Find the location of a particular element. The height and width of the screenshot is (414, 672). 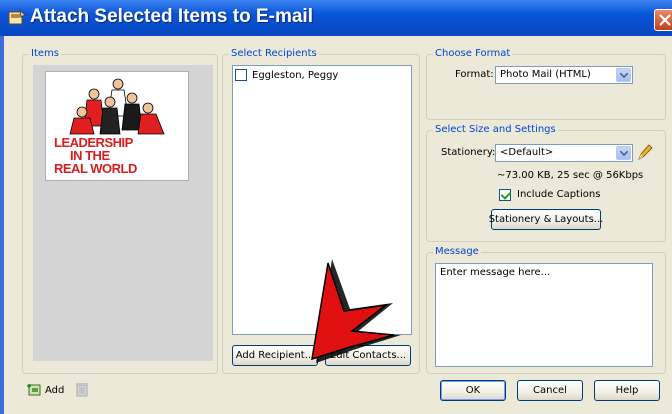

close-icon is located at coordinates (665, 20).